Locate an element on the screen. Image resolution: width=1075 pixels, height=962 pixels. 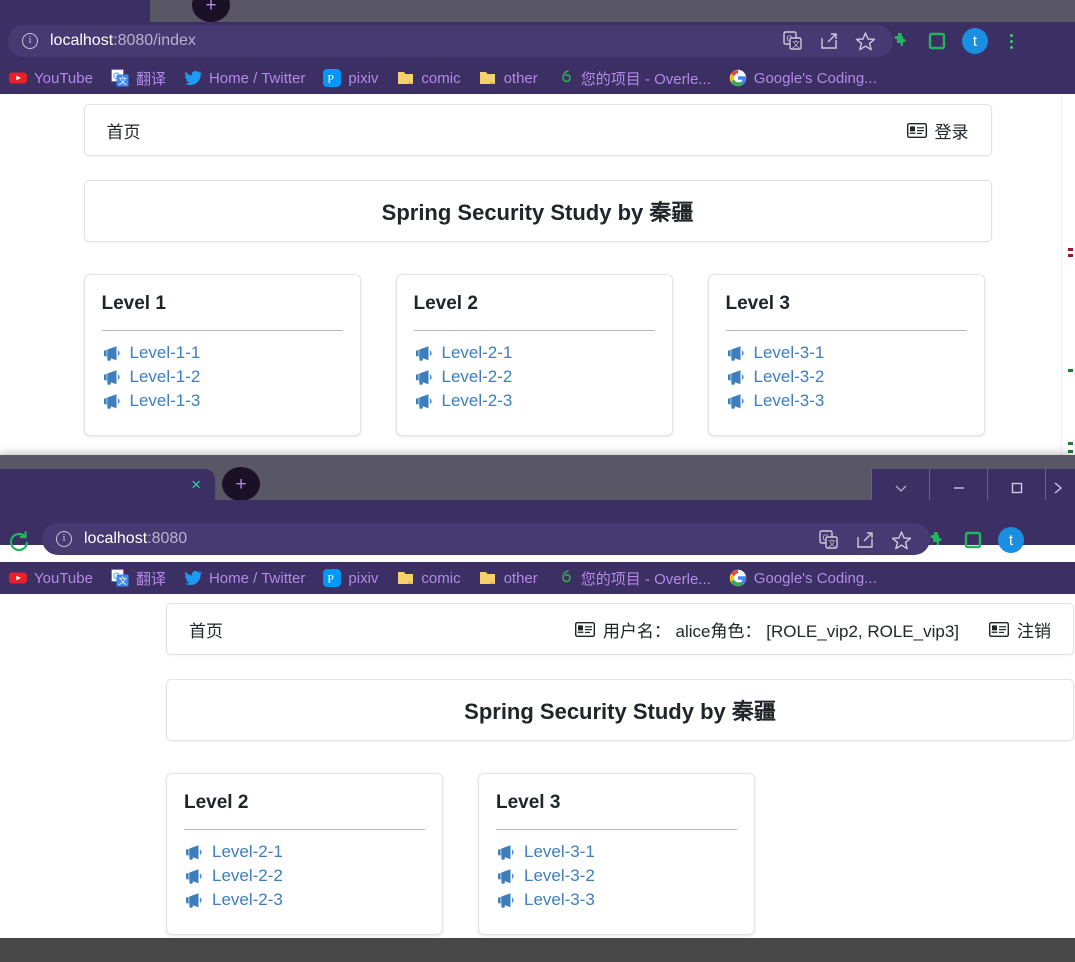
address-bar-window2: i localhost:8080 is located at coordinates (486, 539).